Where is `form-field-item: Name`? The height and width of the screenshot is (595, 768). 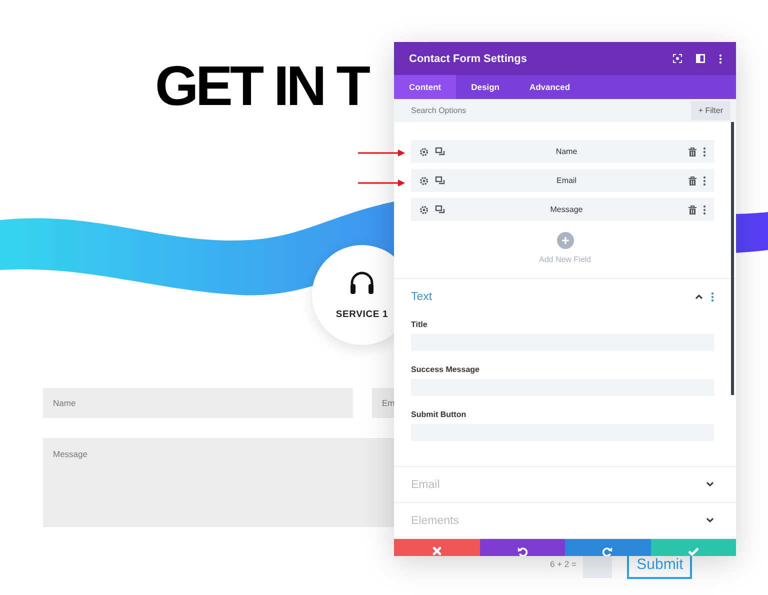 form-field-item: Name is located at coordinates (562, 151).